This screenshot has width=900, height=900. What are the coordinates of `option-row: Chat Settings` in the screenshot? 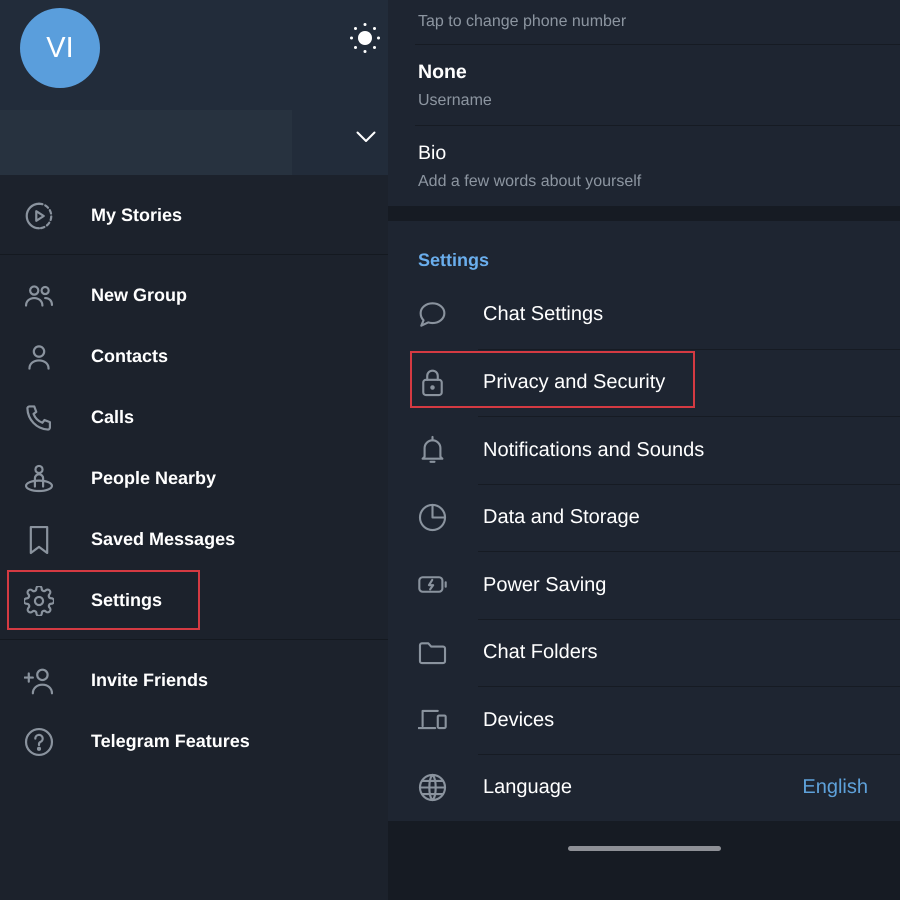 It's located at (644, 314).